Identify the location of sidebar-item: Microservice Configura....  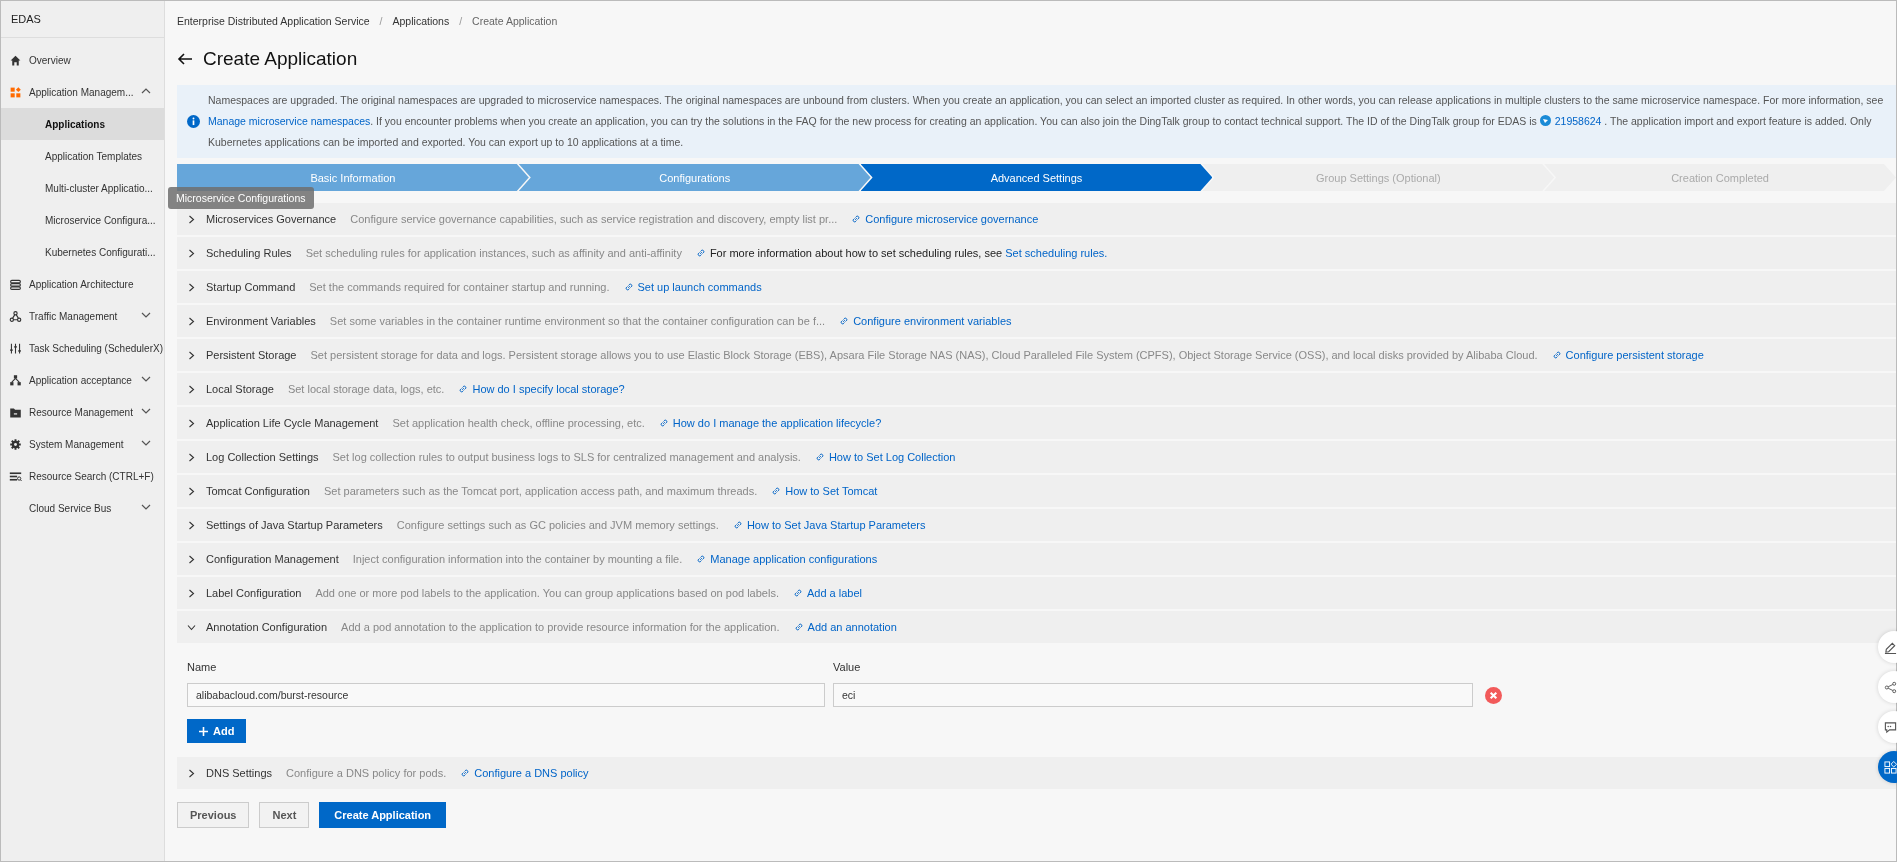
(82, 220).